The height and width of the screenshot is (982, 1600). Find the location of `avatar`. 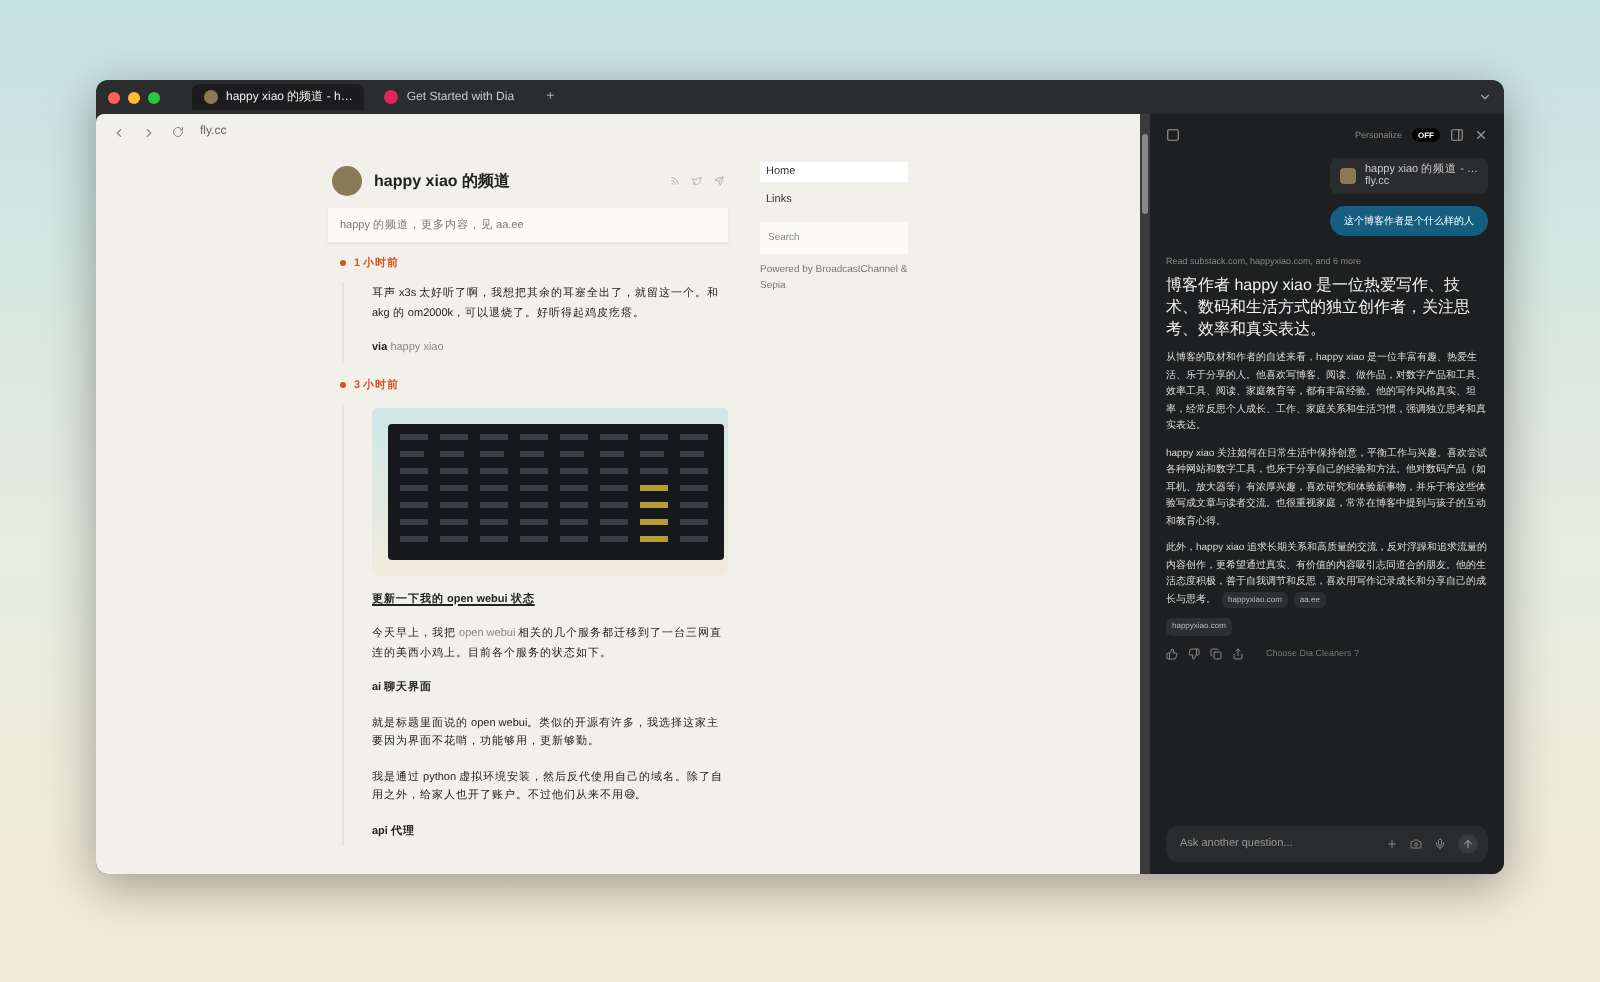

avatar is located at coordinates (347, 181).